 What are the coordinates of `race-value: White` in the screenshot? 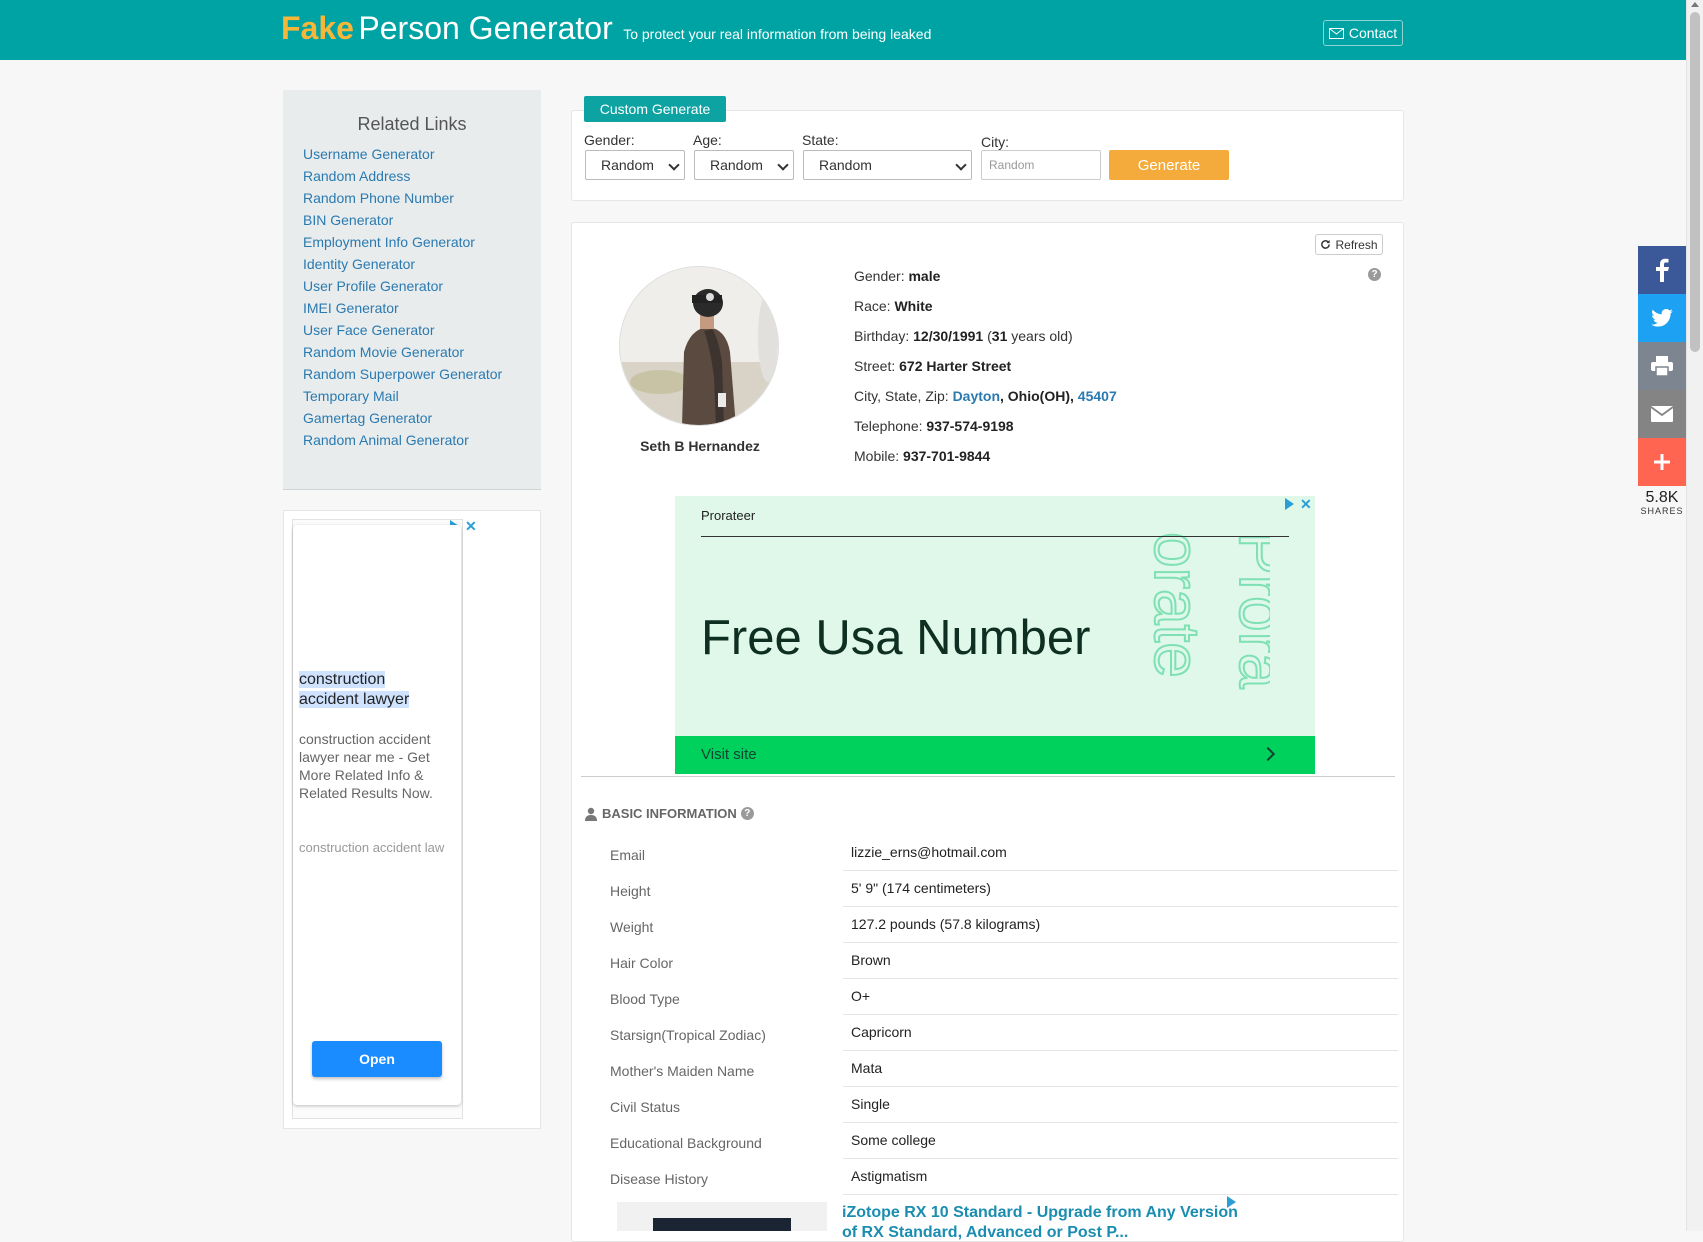 It's located at (913, 306).